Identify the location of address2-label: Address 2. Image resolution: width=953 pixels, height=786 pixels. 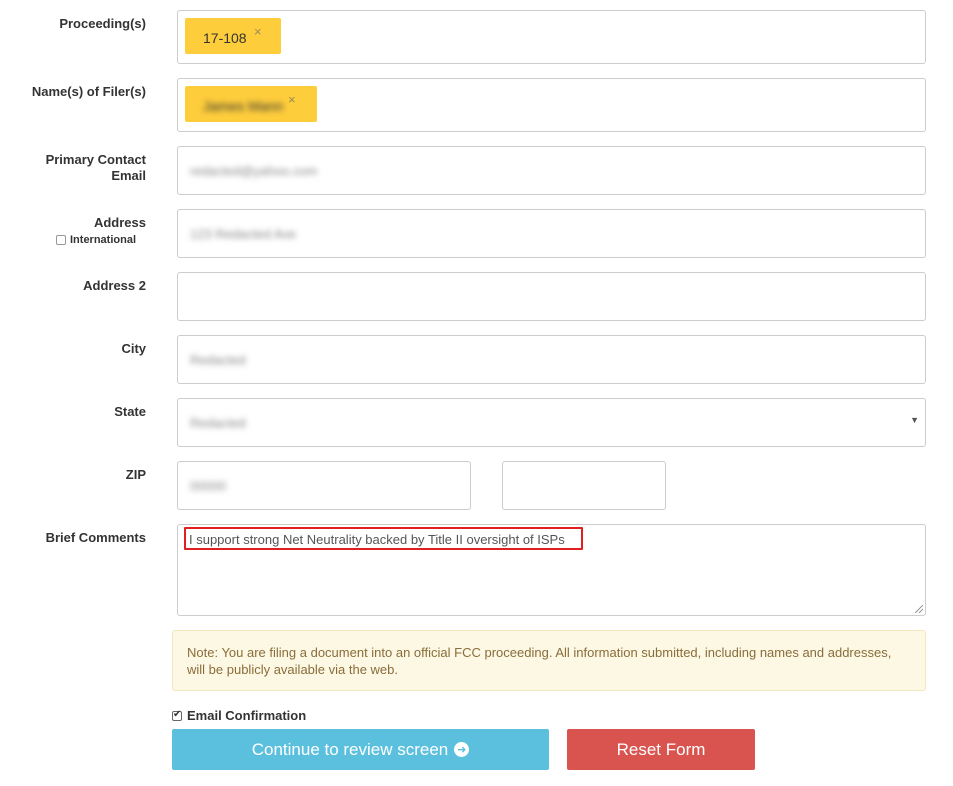
(114, 285).